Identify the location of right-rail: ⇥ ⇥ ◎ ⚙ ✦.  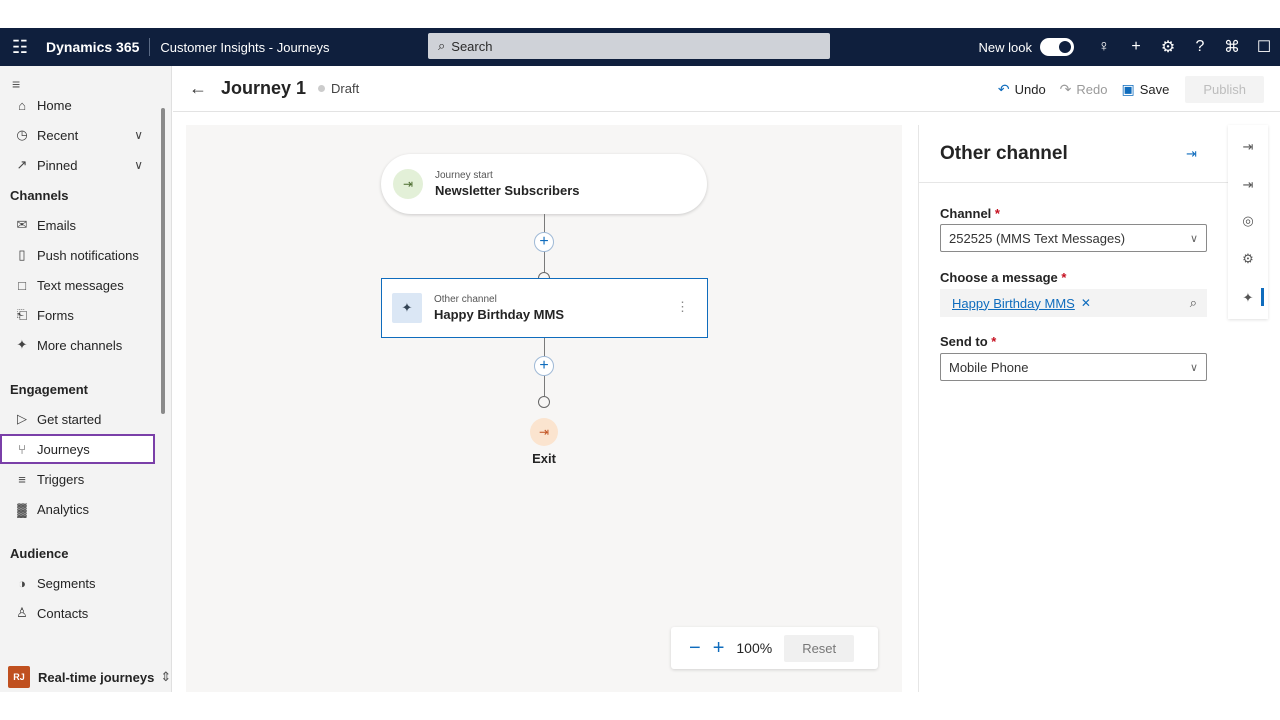
(1248, 222).